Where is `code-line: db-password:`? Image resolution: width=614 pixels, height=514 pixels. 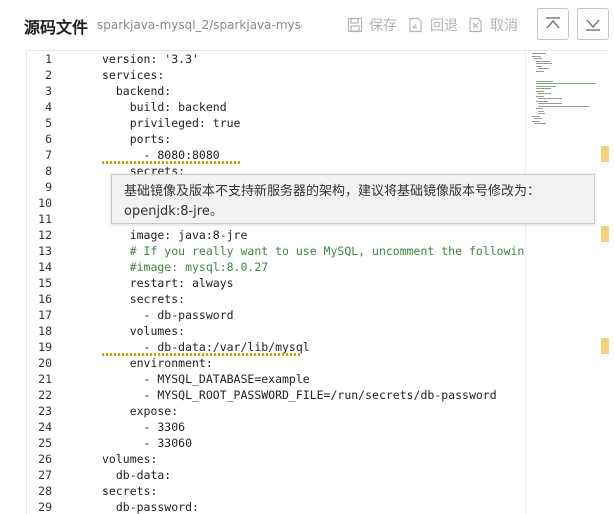 code-line: db-password: is located at coordinates (150, 507).